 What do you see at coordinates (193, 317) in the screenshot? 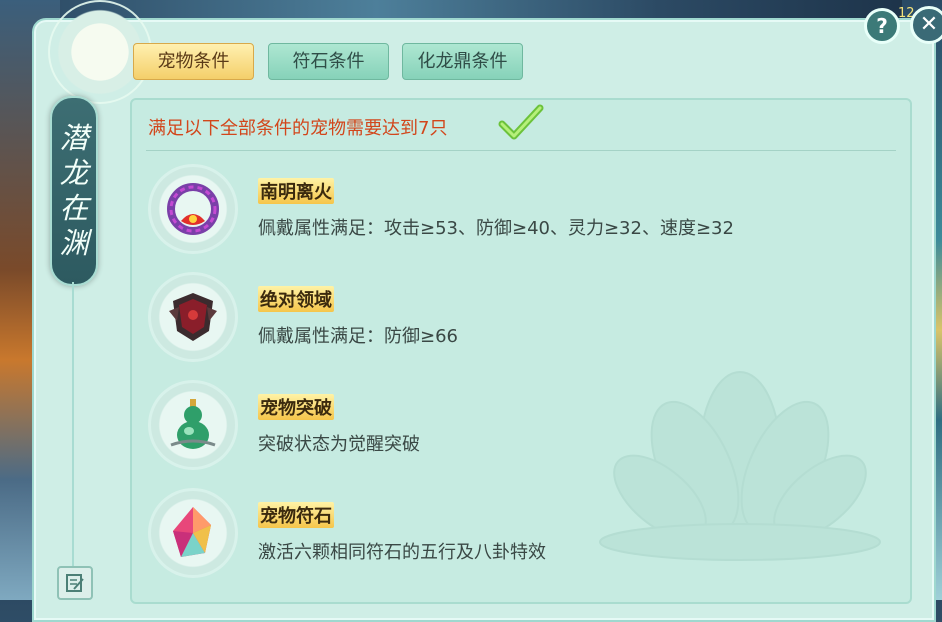
I see `dark-armor-icon` at bounding box center [193, 317].